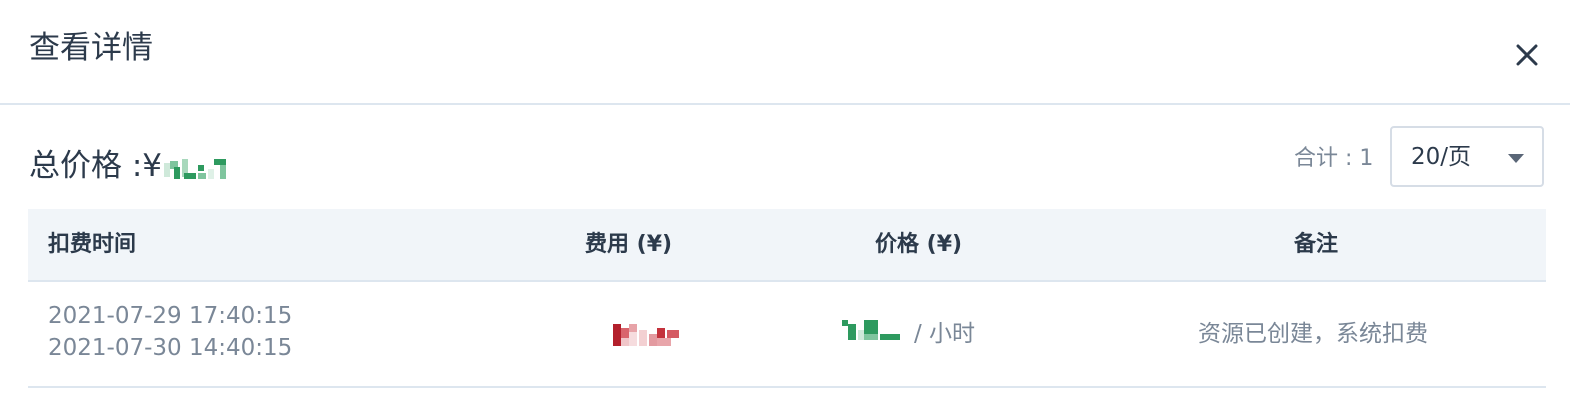 The image size is (1570, 408). Describe the element at coordinates (1441, 157) in the screenshot. I see `page-size-value: 20/页` at that location.